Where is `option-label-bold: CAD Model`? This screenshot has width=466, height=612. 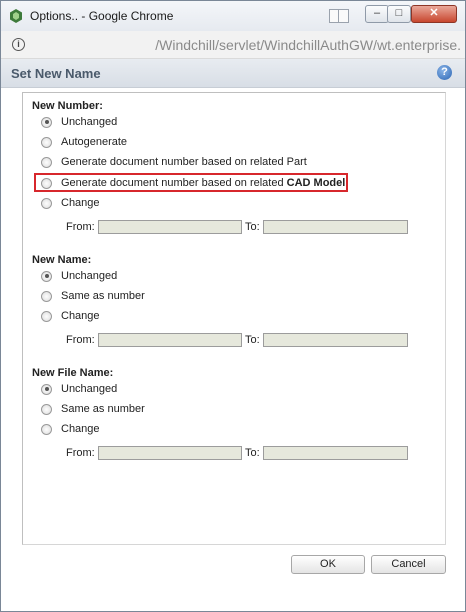
option-label-bold: CAD Model is located at coordinates (316, 183).